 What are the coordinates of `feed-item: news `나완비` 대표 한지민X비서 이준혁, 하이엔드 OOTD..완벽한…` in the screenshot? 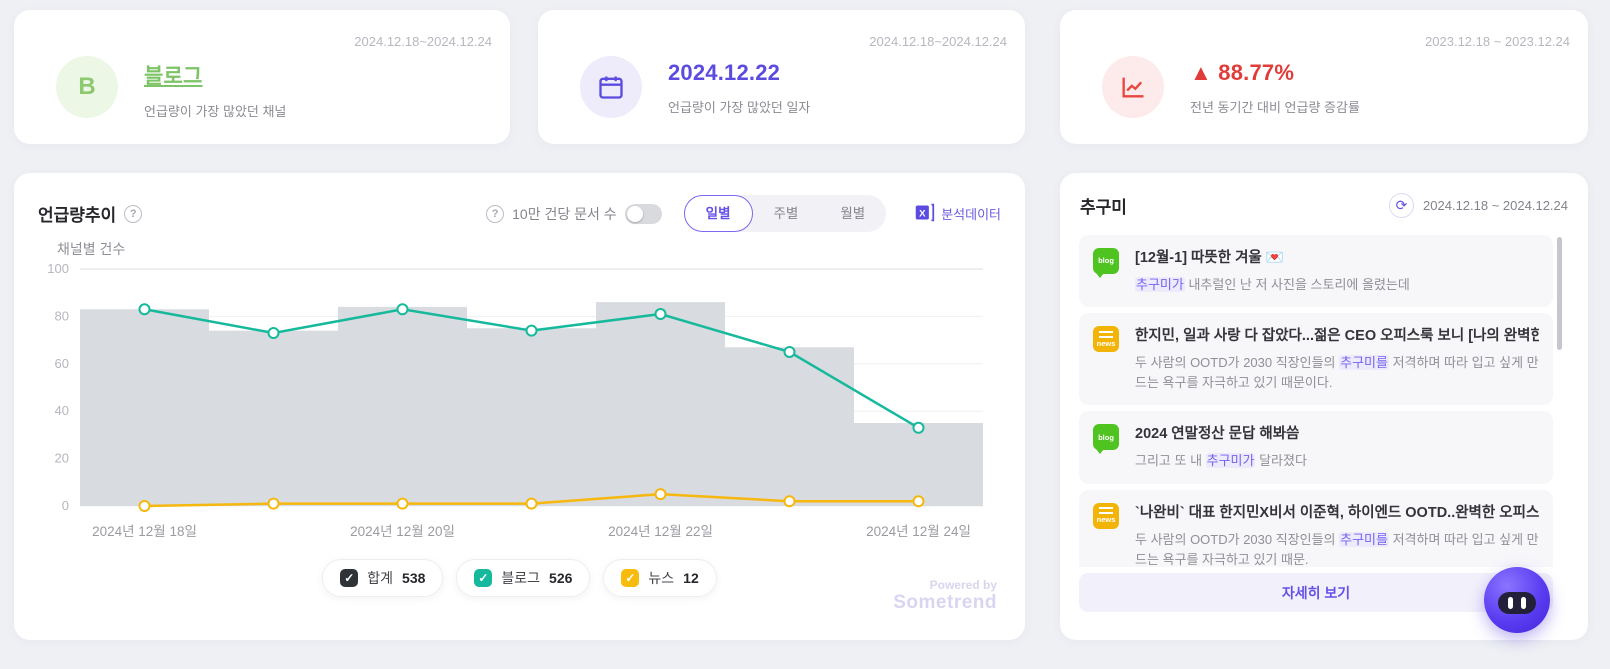 It's located at (1316, 528).